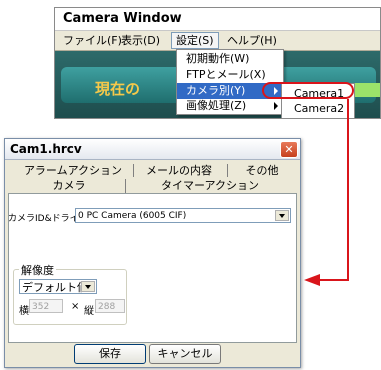  Describe the element at coordinates (110, 354) in the screenshot. I see `save-button: 保存` at that location.